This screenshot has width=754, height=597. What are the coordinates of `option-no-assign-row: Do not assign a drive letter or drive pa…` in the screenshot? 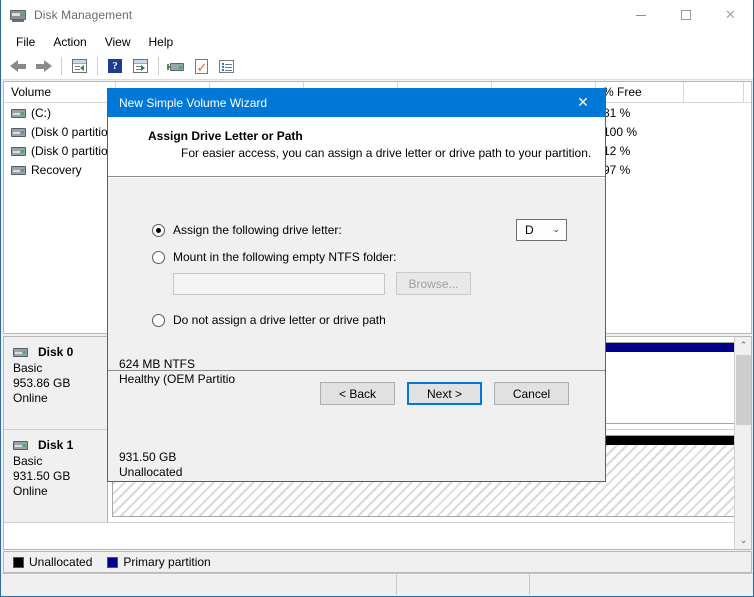 It's located at (362, 320).